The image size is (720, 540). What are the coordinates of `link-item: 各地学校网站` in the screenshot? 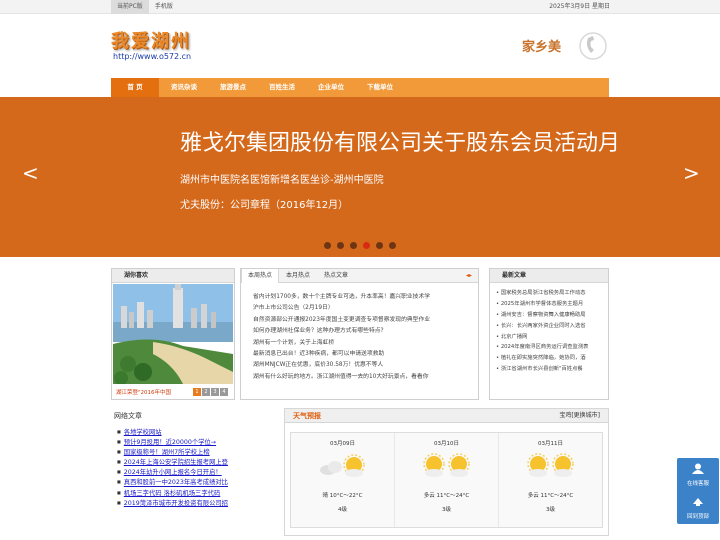 It's located at (199, 432).